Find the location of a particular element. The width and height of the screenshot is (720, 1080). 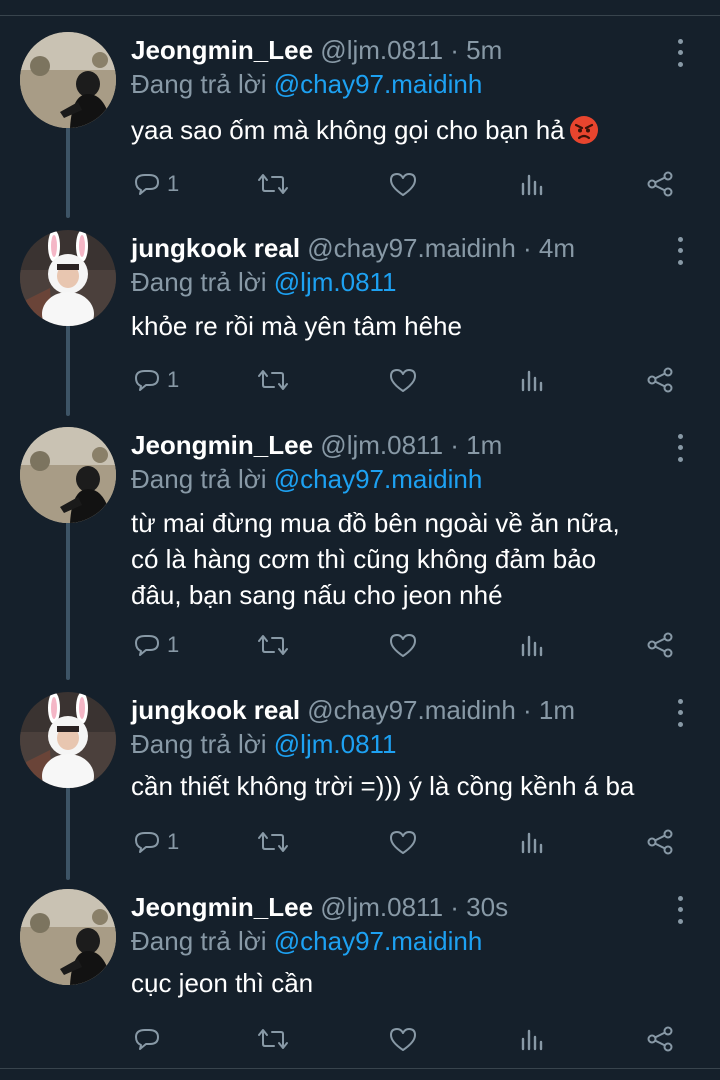

timestamp: · 4m is located at coordinates (549, 248).